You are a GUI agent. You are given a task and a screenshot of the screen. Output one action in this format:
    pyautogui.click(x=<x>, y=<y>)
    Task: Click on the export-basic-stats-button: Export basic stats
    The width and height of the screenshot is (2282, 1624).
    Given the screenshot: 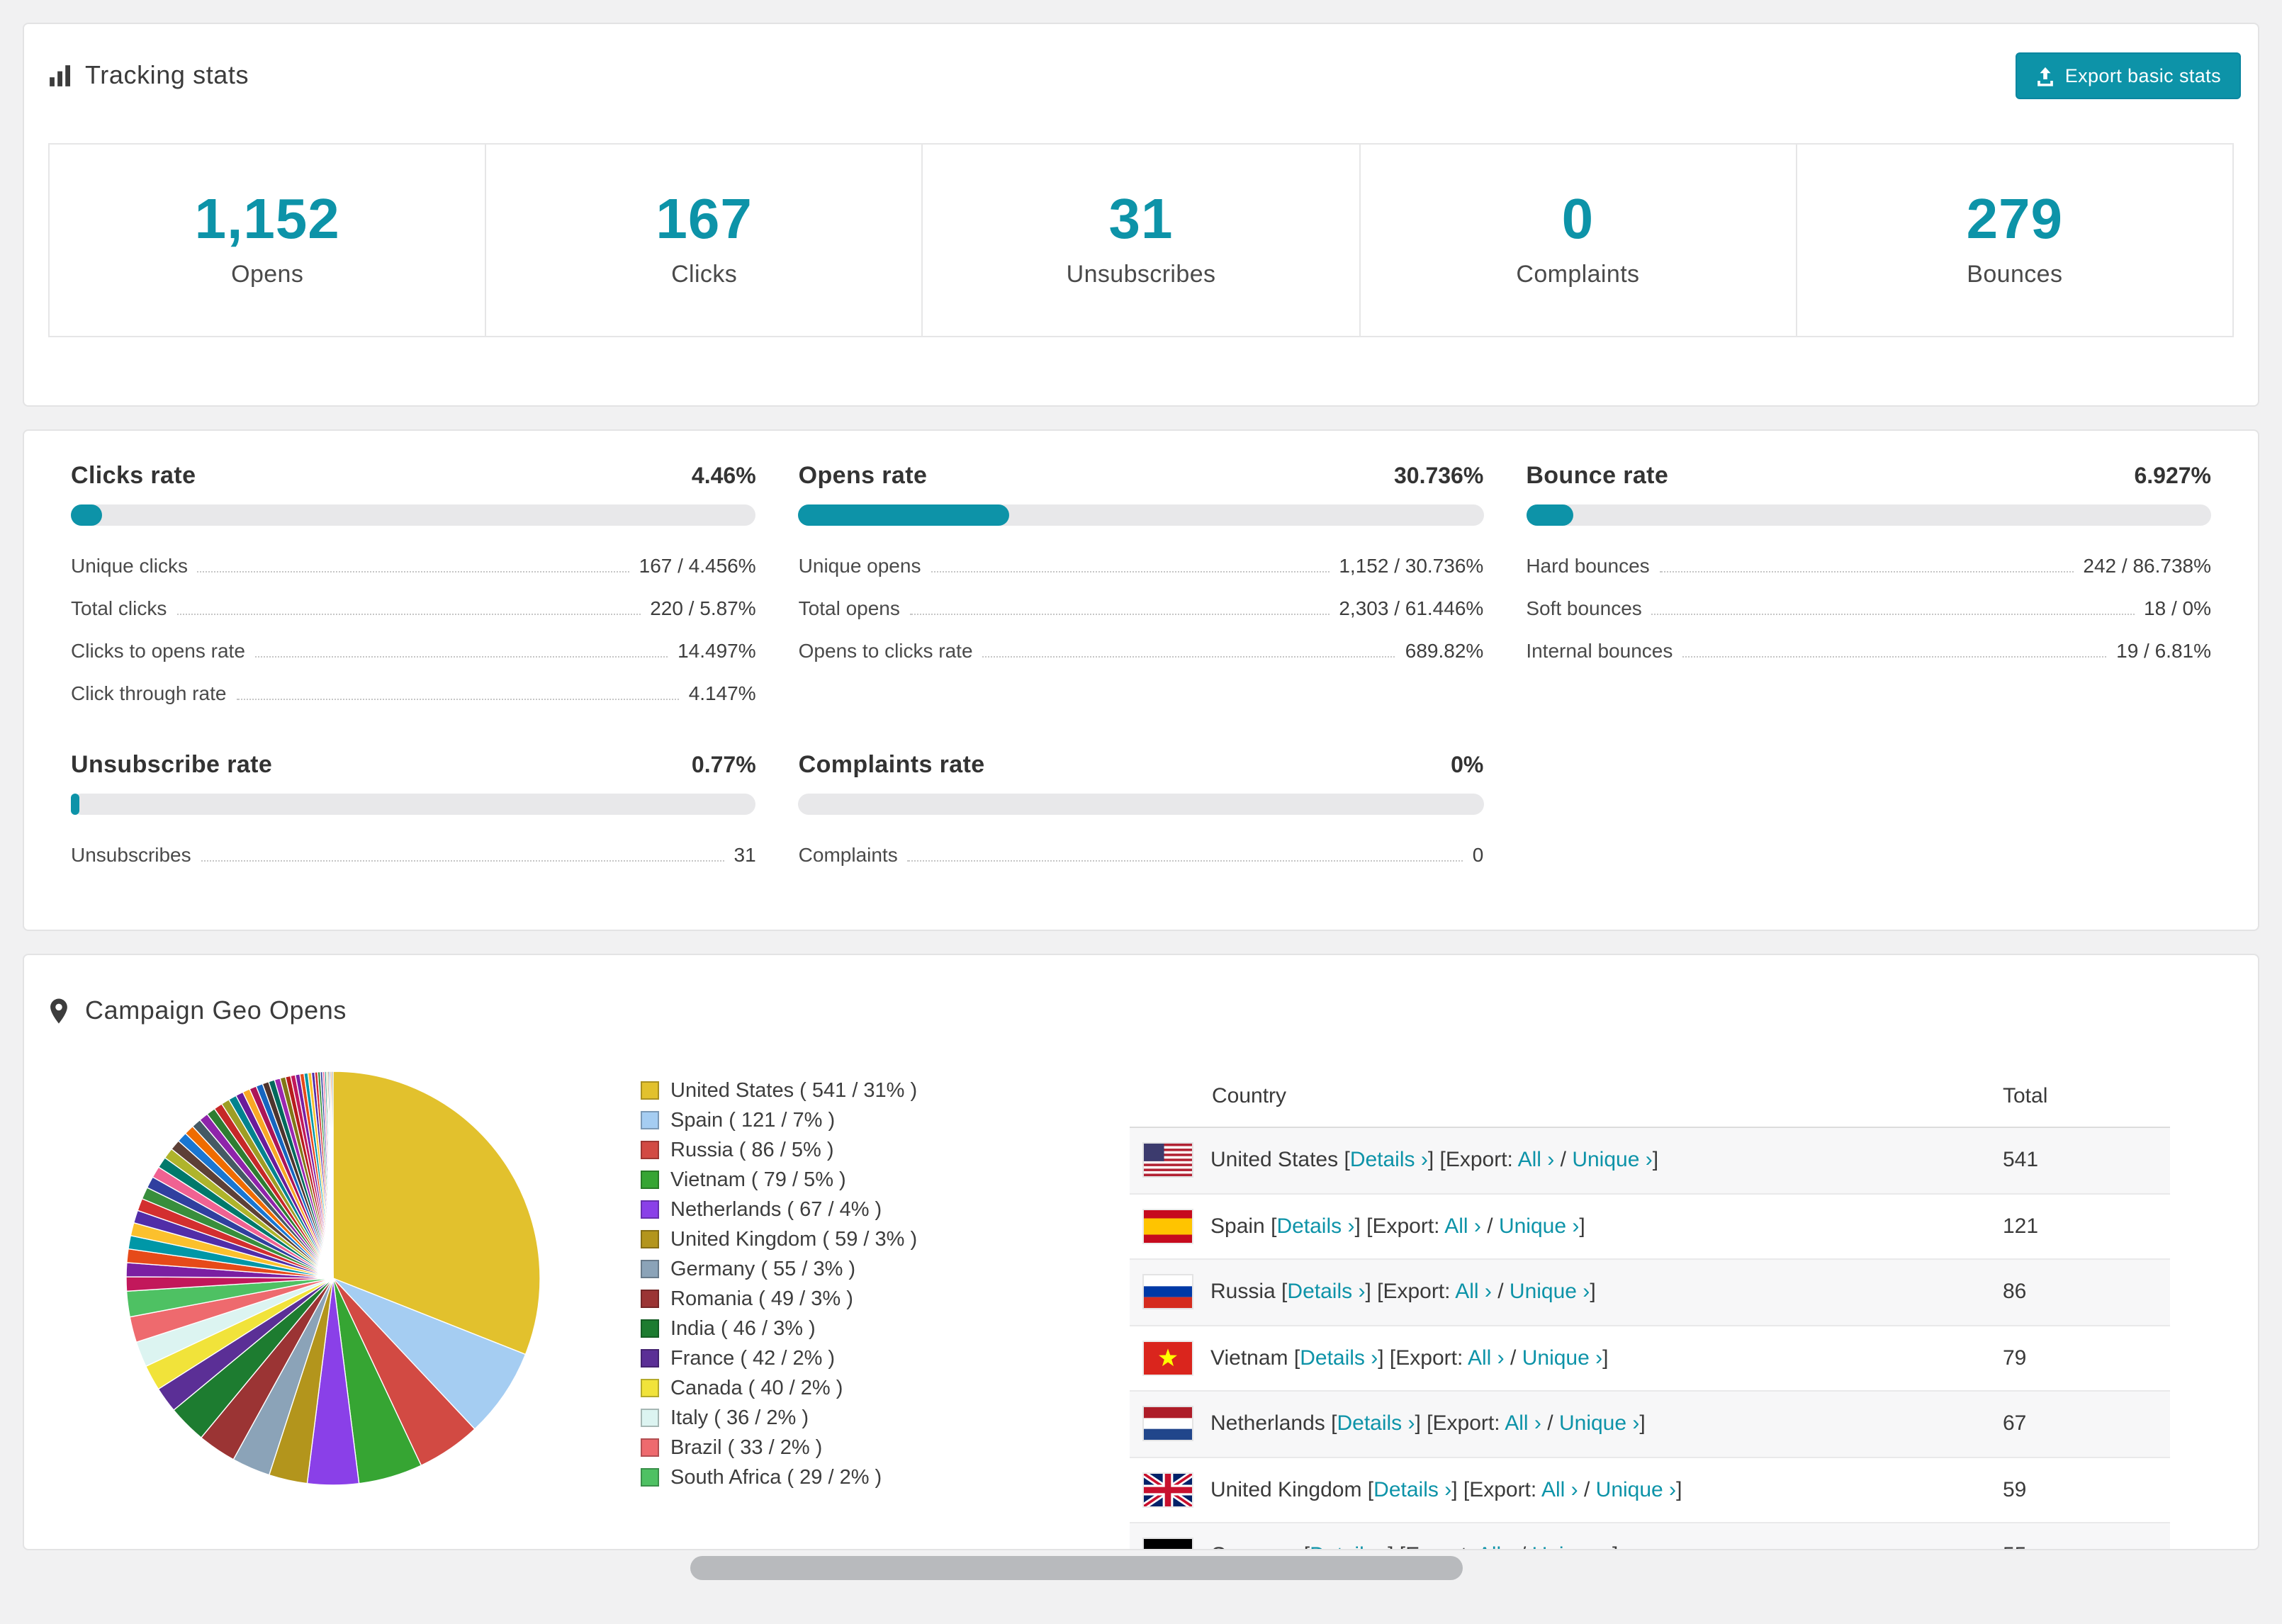 What is the action you would take?
    pyautogui.click(x=2128, y=75)
    